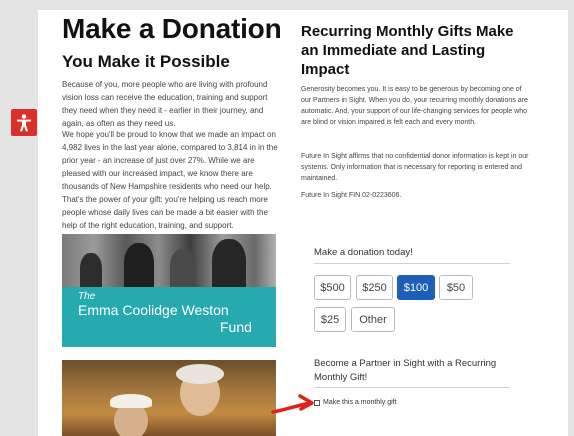 The height and width of the screenshot is (436, 574). I want to click on accessibility-button, so click(24, 122).